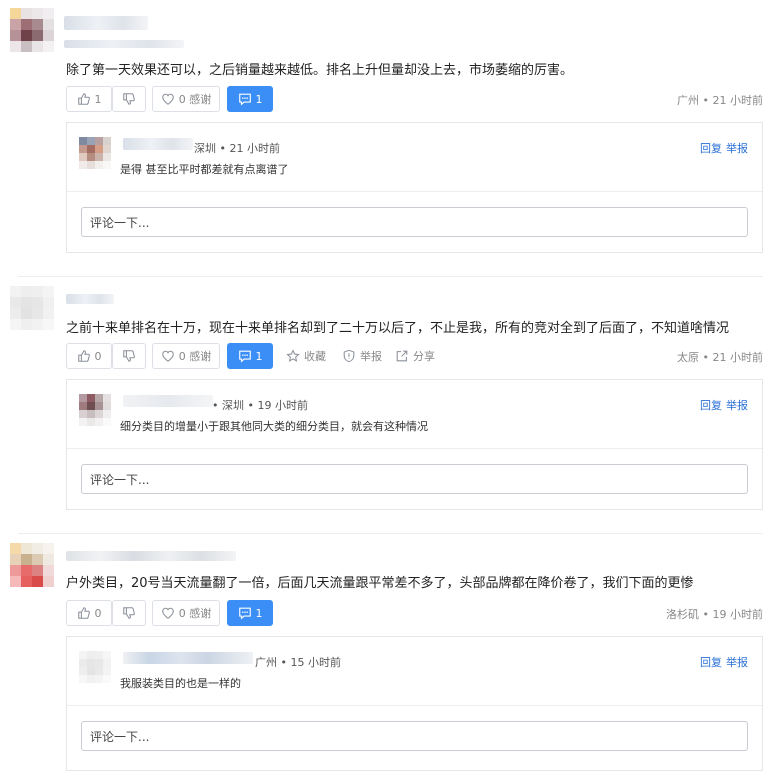 This screenshot has width=781, height=771. Describe the element at coordinates (180, 683) in the screenshot. I see `reply-text: 我服装类目的也是一样的` at that location.